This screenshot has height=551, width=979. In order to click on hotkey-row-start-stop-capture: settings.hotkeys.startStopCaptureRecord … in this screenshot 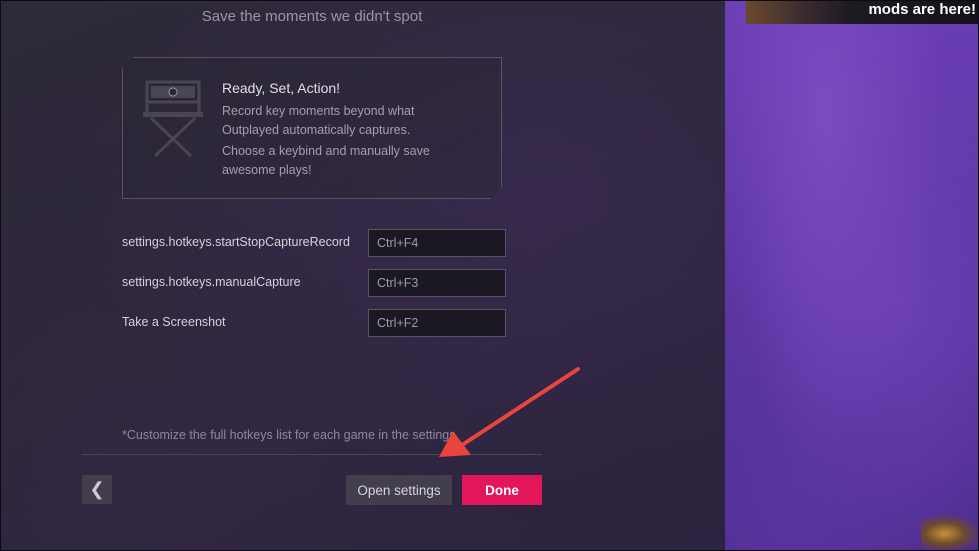, I will do `click(314, 243)`.